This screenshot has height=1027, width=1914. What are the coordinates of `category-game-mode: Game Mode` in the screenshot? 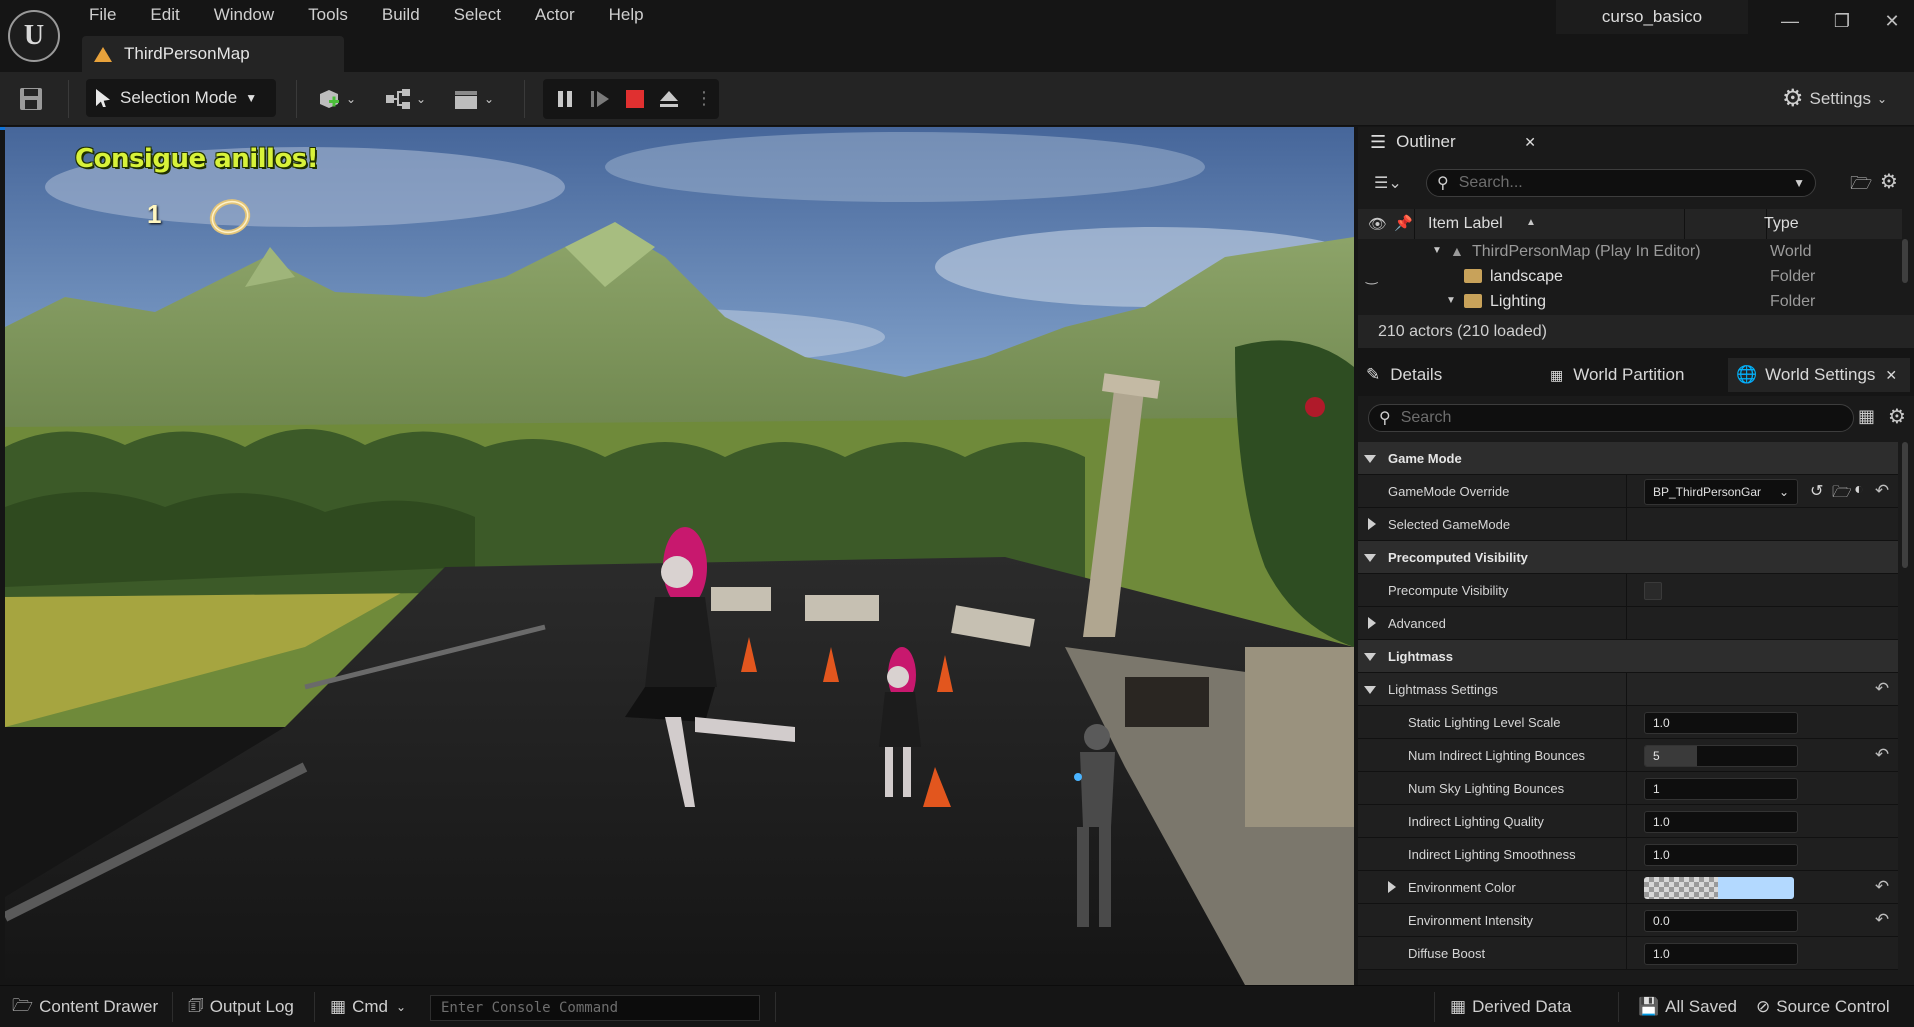 It's located at (1628, 458).